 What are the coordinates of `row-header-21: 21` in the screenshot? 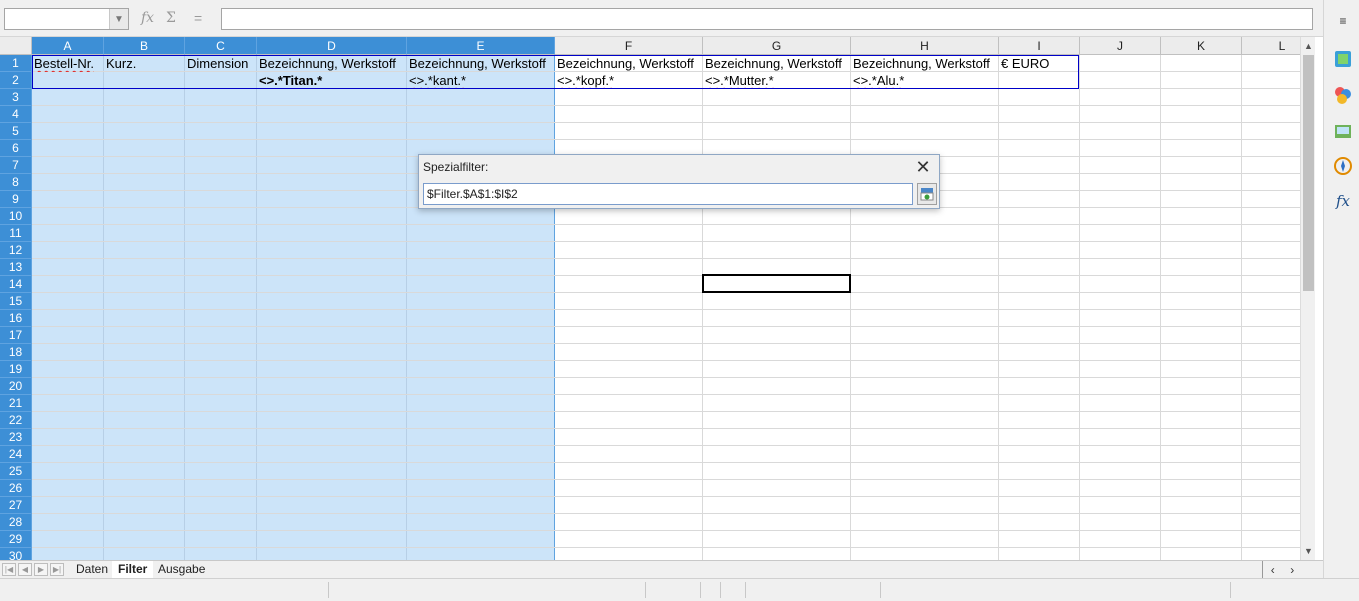 It's located at (16, 403).